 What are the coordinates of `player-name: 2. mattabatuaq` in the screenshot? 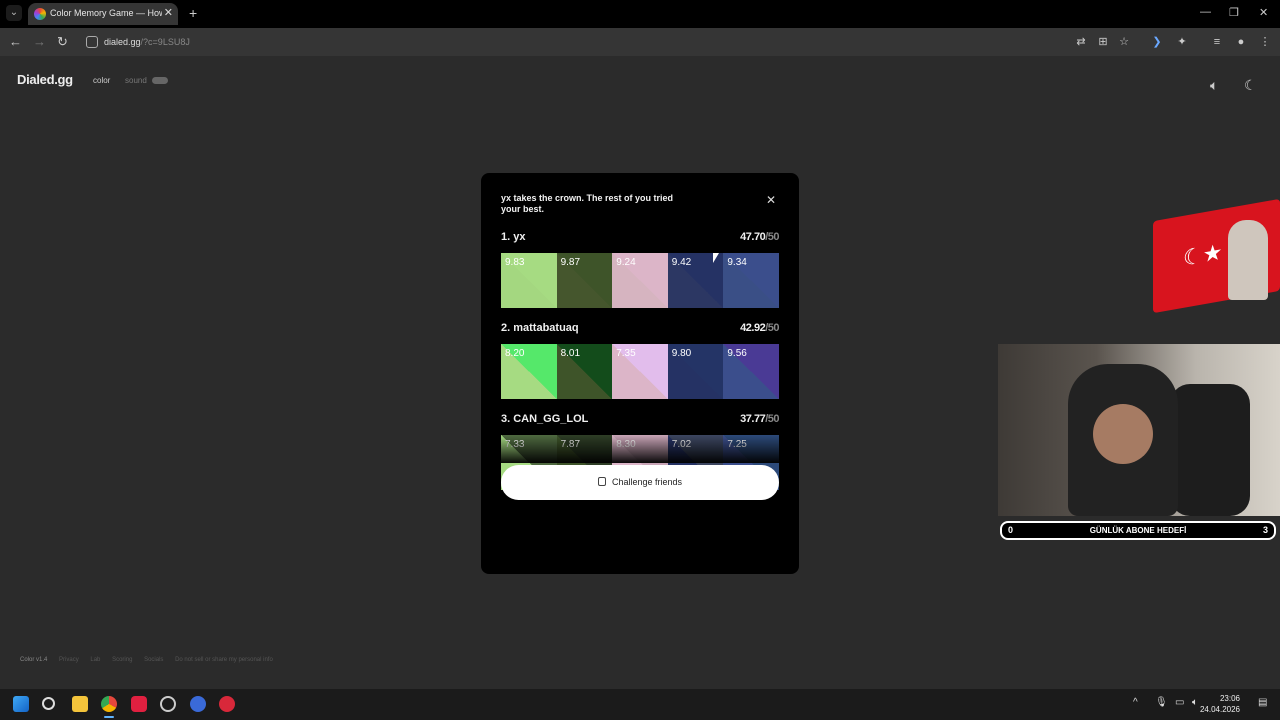 It's located at (540, 328).